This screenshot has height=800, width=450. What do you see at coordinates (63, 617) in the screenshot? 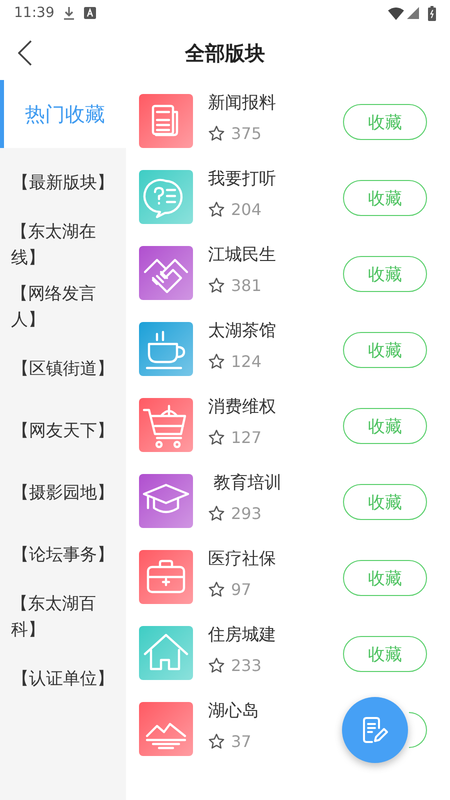
I see `category-tab: 【东太湖百科】` at bounding box center [63, 617].